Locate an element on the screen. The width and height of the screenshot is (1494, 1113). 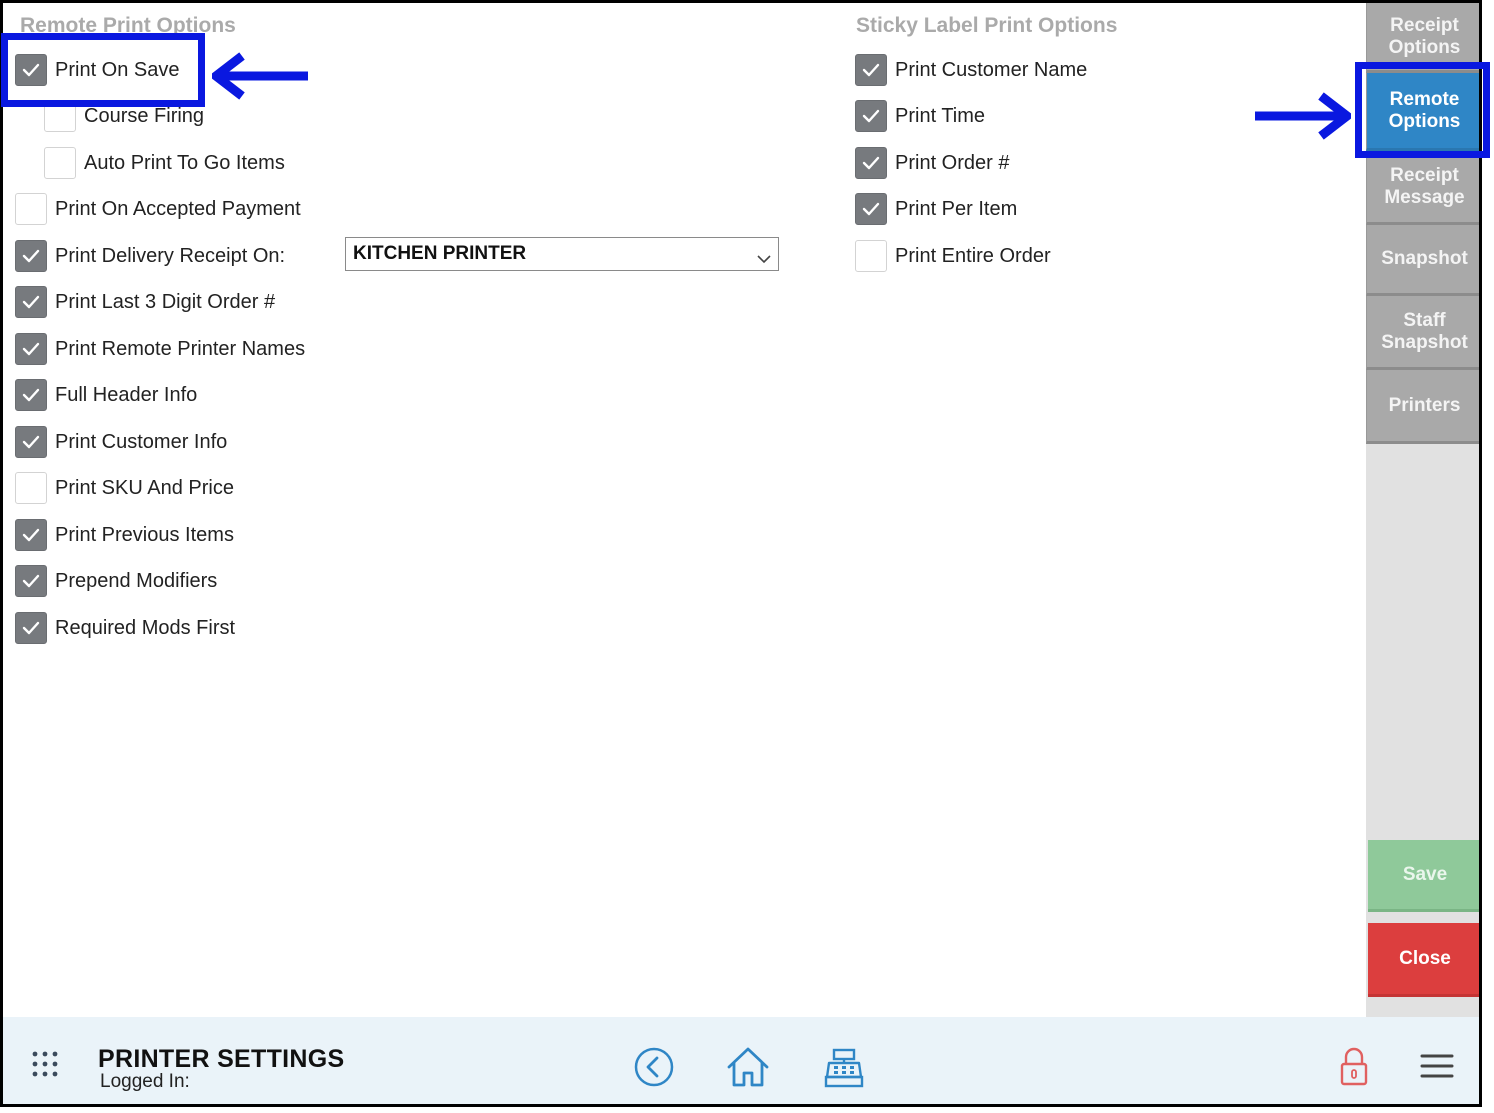
option-print-customer-info: Print Customer Info is located at coordinates (121, 442).